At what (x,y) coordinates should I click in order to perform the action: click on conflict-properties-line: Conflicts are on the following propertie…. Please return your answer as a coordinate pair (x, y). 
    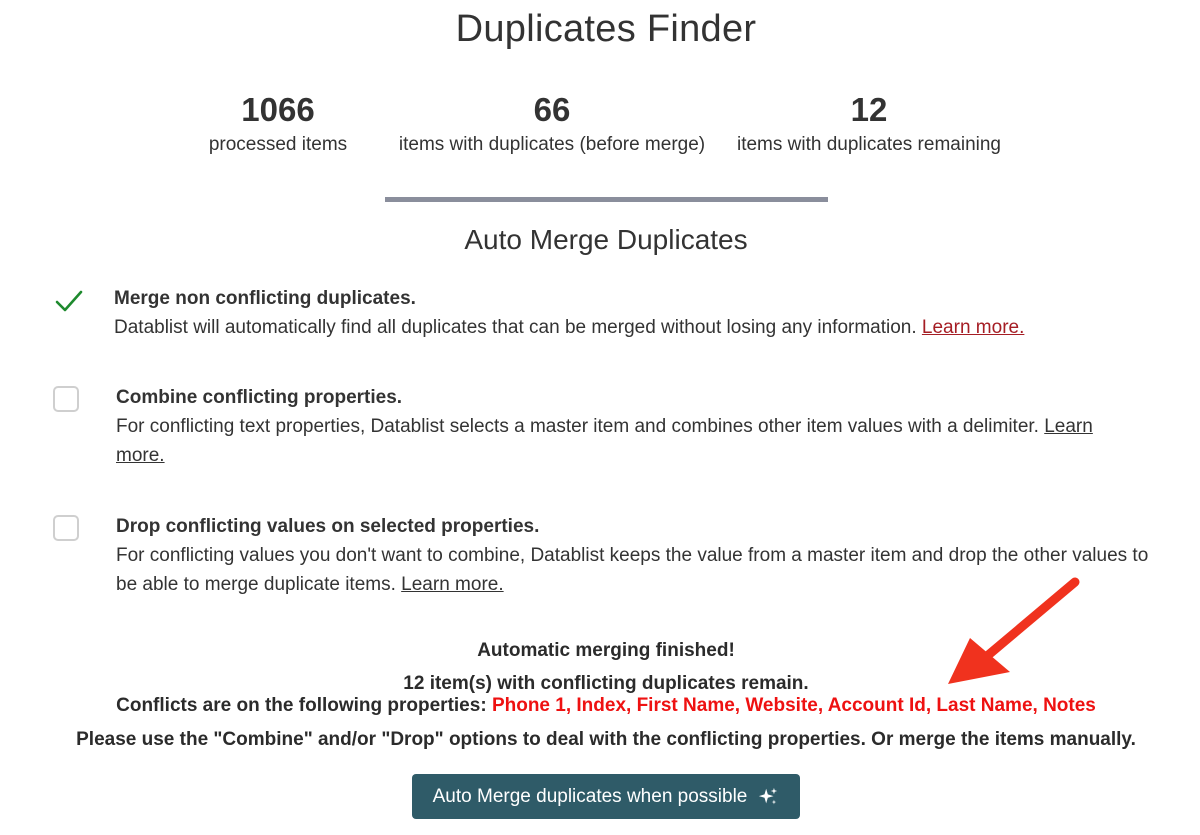
    Looking at the image, I should click on (600, 706).